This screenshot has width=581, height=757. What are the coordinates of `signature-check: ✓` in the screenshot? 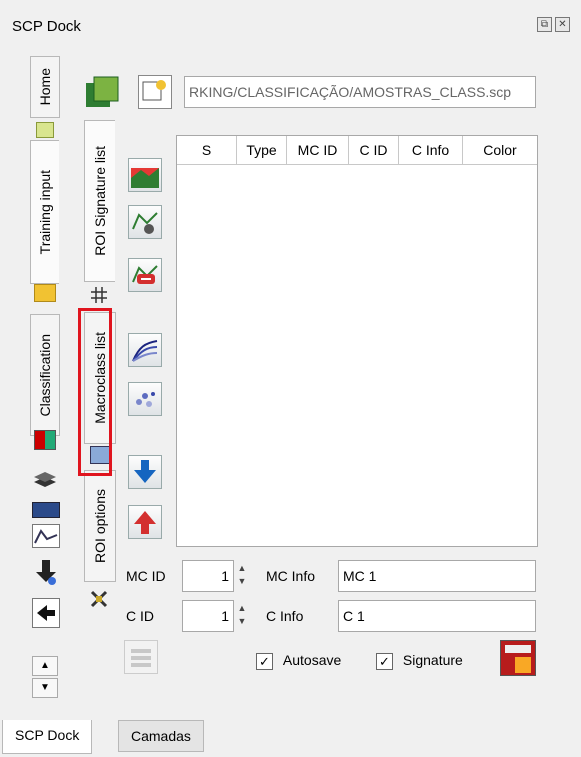 It's located at (384, 661).